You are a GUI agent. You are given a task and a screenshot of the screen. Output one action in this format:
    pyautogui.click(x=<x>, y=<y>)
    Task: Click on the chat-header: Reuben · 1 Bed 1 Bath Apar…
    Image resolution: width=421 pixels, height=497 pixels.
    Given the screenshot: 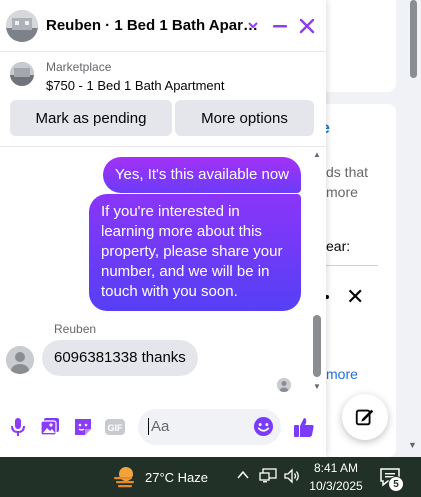 What is the action you would take?
    pyautogui.click(x=163, y=26)
    